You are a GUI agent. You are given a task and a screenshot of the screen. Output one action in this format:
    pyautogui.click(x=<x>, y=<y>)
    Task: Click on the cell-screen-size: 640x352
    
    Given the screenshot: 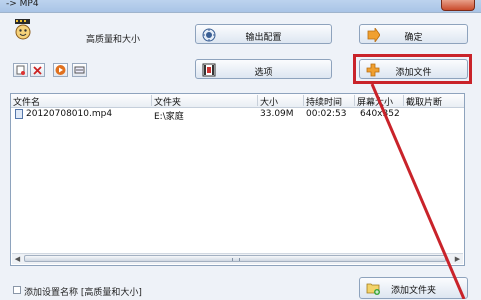 What is the action you would take?
    pyautogui.click(x=380, y=114)
    